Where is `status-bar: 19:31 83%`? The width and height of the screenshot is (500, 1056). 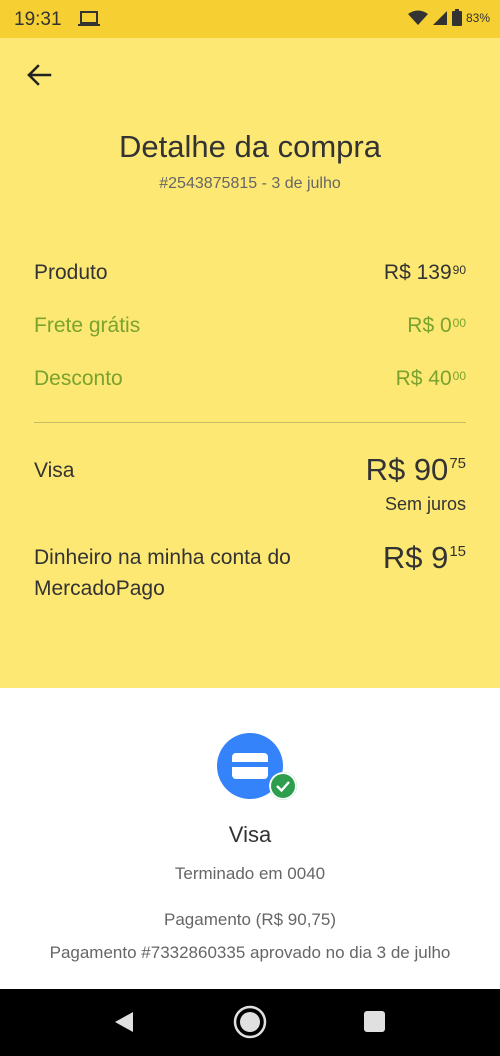 status-bar: 19:31 83% is located at coordinates (250, 19).